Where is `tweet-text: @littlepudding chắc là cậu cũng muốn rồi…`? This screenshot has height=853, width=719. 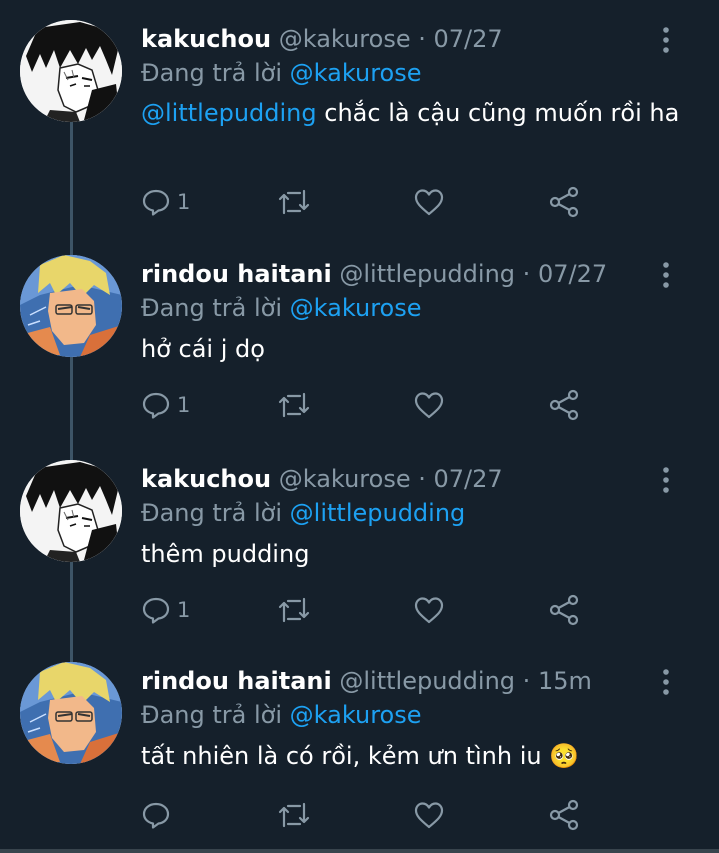 tweet-text: @littlepudding chắc là cậu cũng muốn rồi… is located at coordinates (411, 113).